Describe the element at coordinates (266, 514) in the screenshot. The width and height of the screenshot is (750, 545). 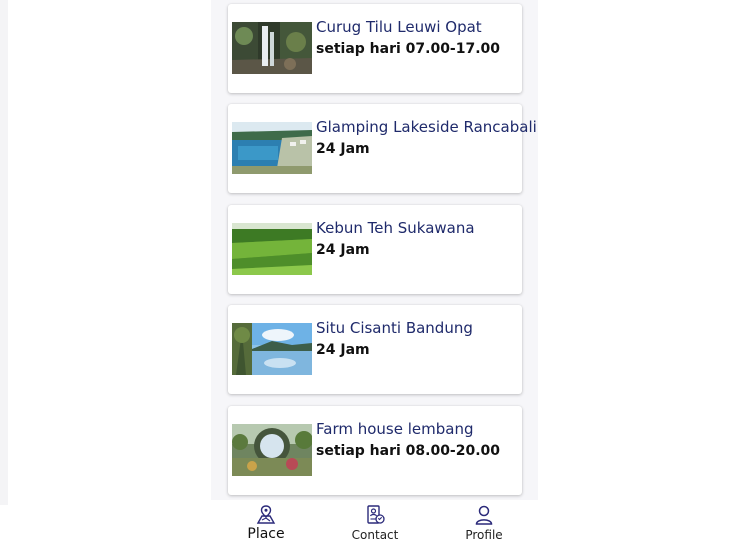
I see `map-pin-icon` at that location.